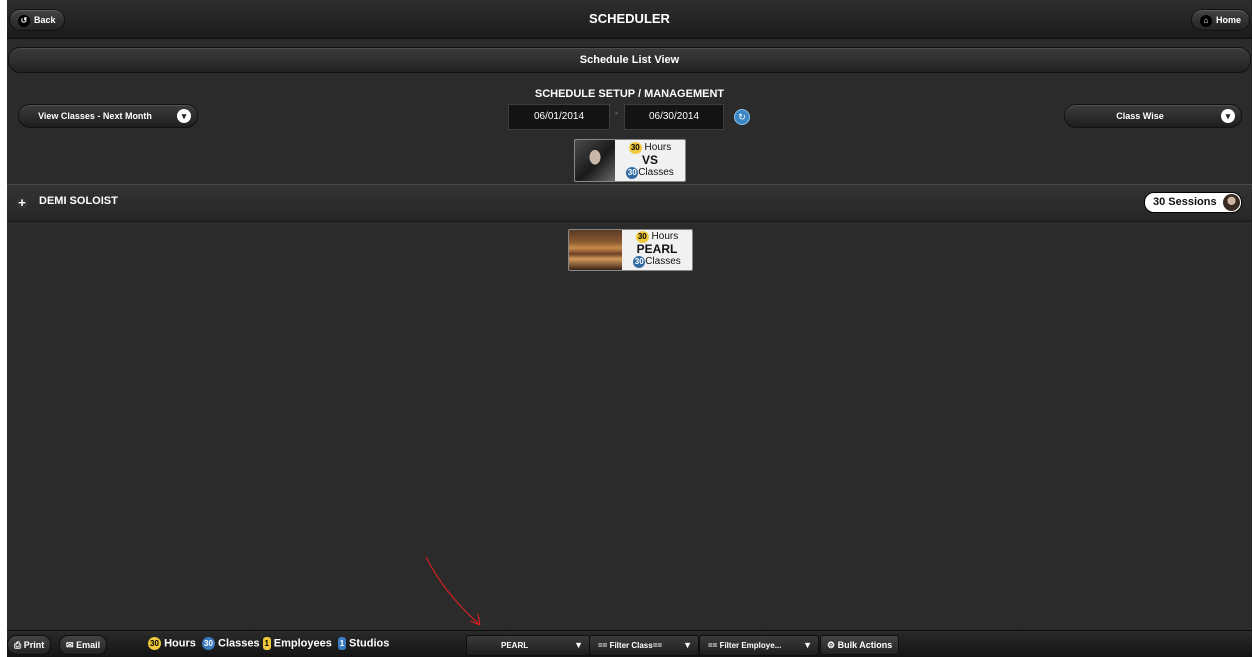 This screenshot has width=1253, height=657. I want to click on gear-icon: ⚙, so click(831, 645).